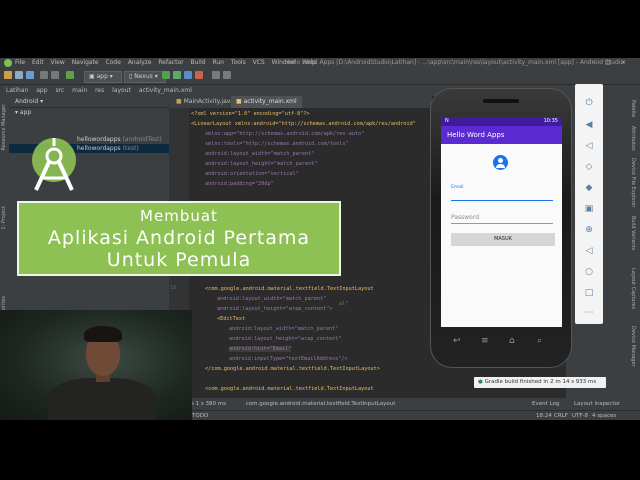  I want to click on breadcrumb-item: app, so click(41, 90).